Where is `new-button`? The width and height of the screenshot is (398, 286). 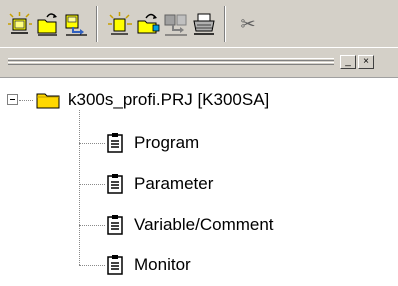
new-button is located at coordinates (120, 24).